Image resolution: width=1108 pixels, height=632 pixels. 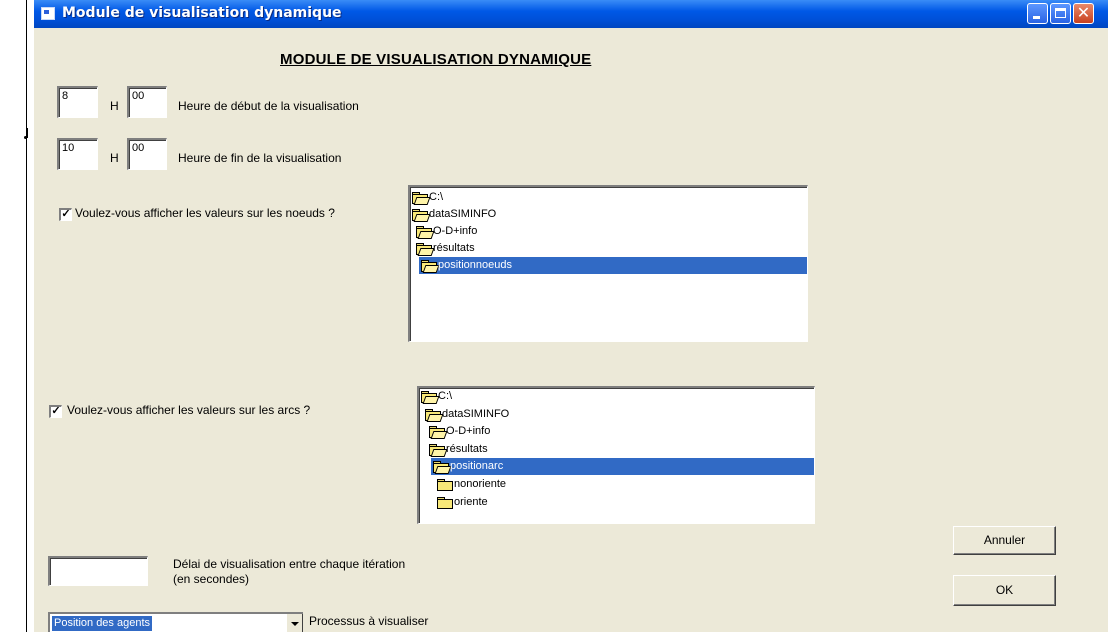 I want to click on tree-item-selected: positionarc, so click(x=622, y=467).